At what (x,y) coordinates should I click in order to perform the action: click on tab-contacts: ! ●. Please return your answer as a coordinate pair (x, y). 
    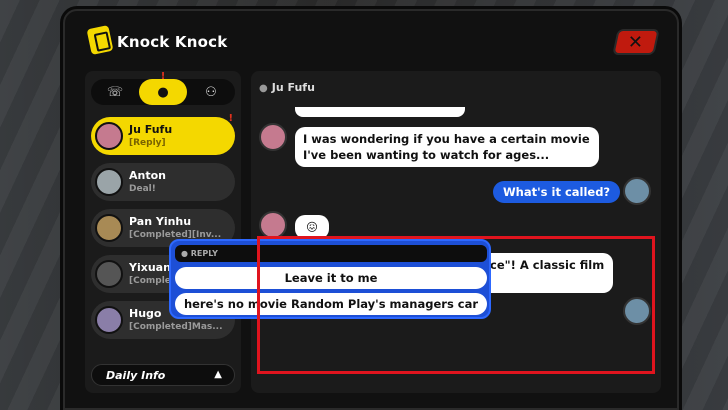
    Looking at the image, I should click on (163, 88).